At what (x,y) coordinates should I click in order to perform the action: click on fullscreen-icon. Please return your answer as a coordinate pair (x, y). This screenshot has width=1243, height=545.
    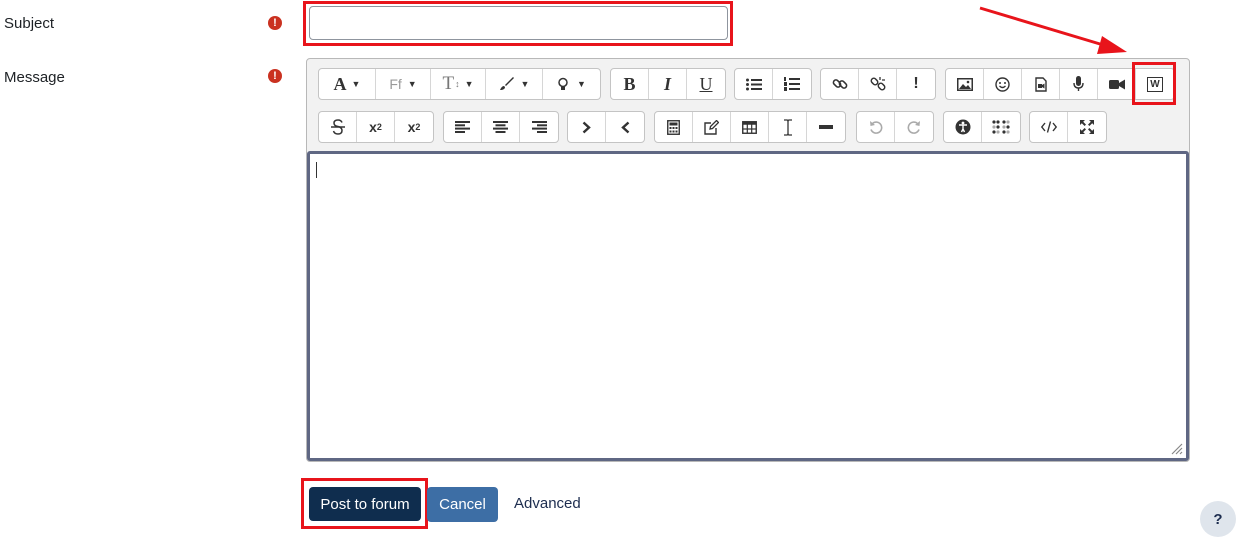
    Looking at the image, I should click on (1087, 127).